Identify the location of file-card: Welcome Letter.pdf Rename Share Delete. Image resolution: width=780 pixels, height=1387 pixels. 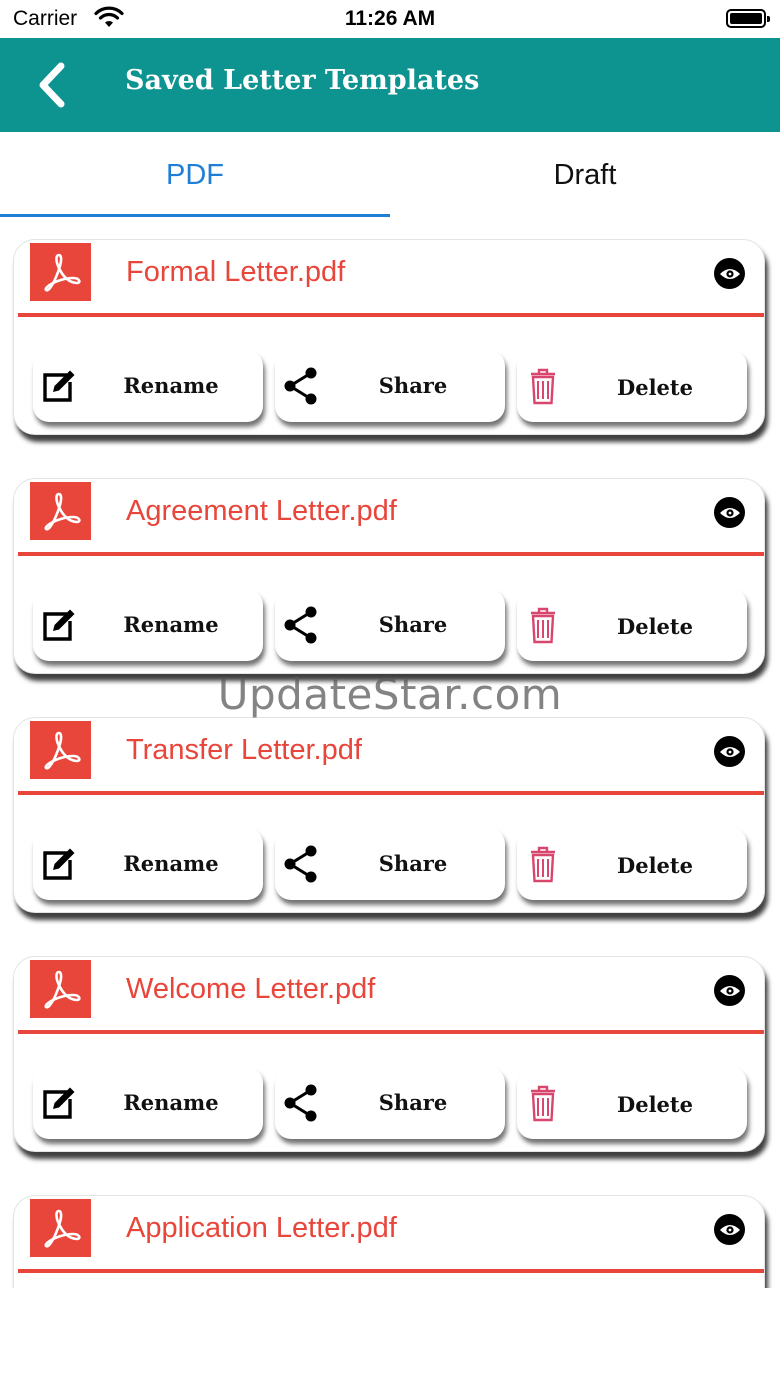
(389, 1054).